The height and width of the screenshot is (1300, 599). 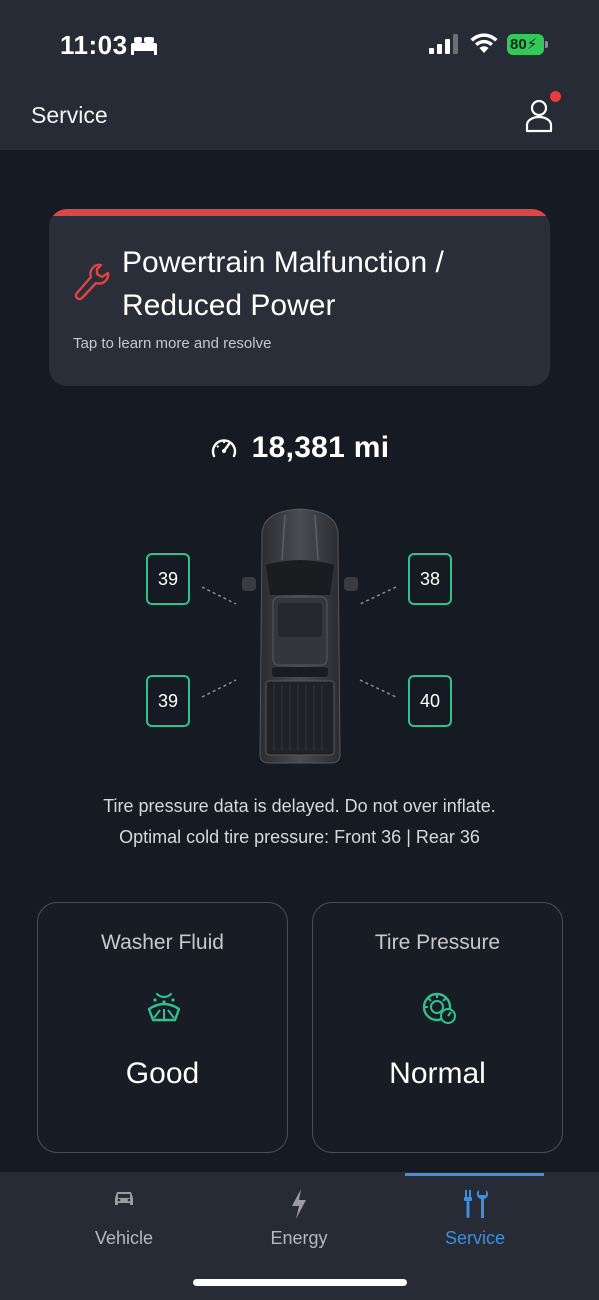 What do you see at coordinates (144, 46) in the screenshot?
I see `bed-icon` at bounding box center [144, 46].